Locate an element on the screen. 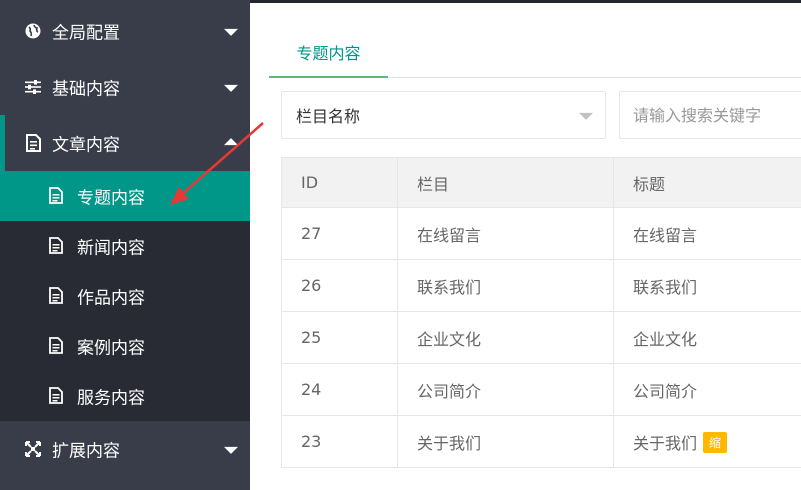 The image size is (801, 490). globe-icon is located at coordinates (33, 31).